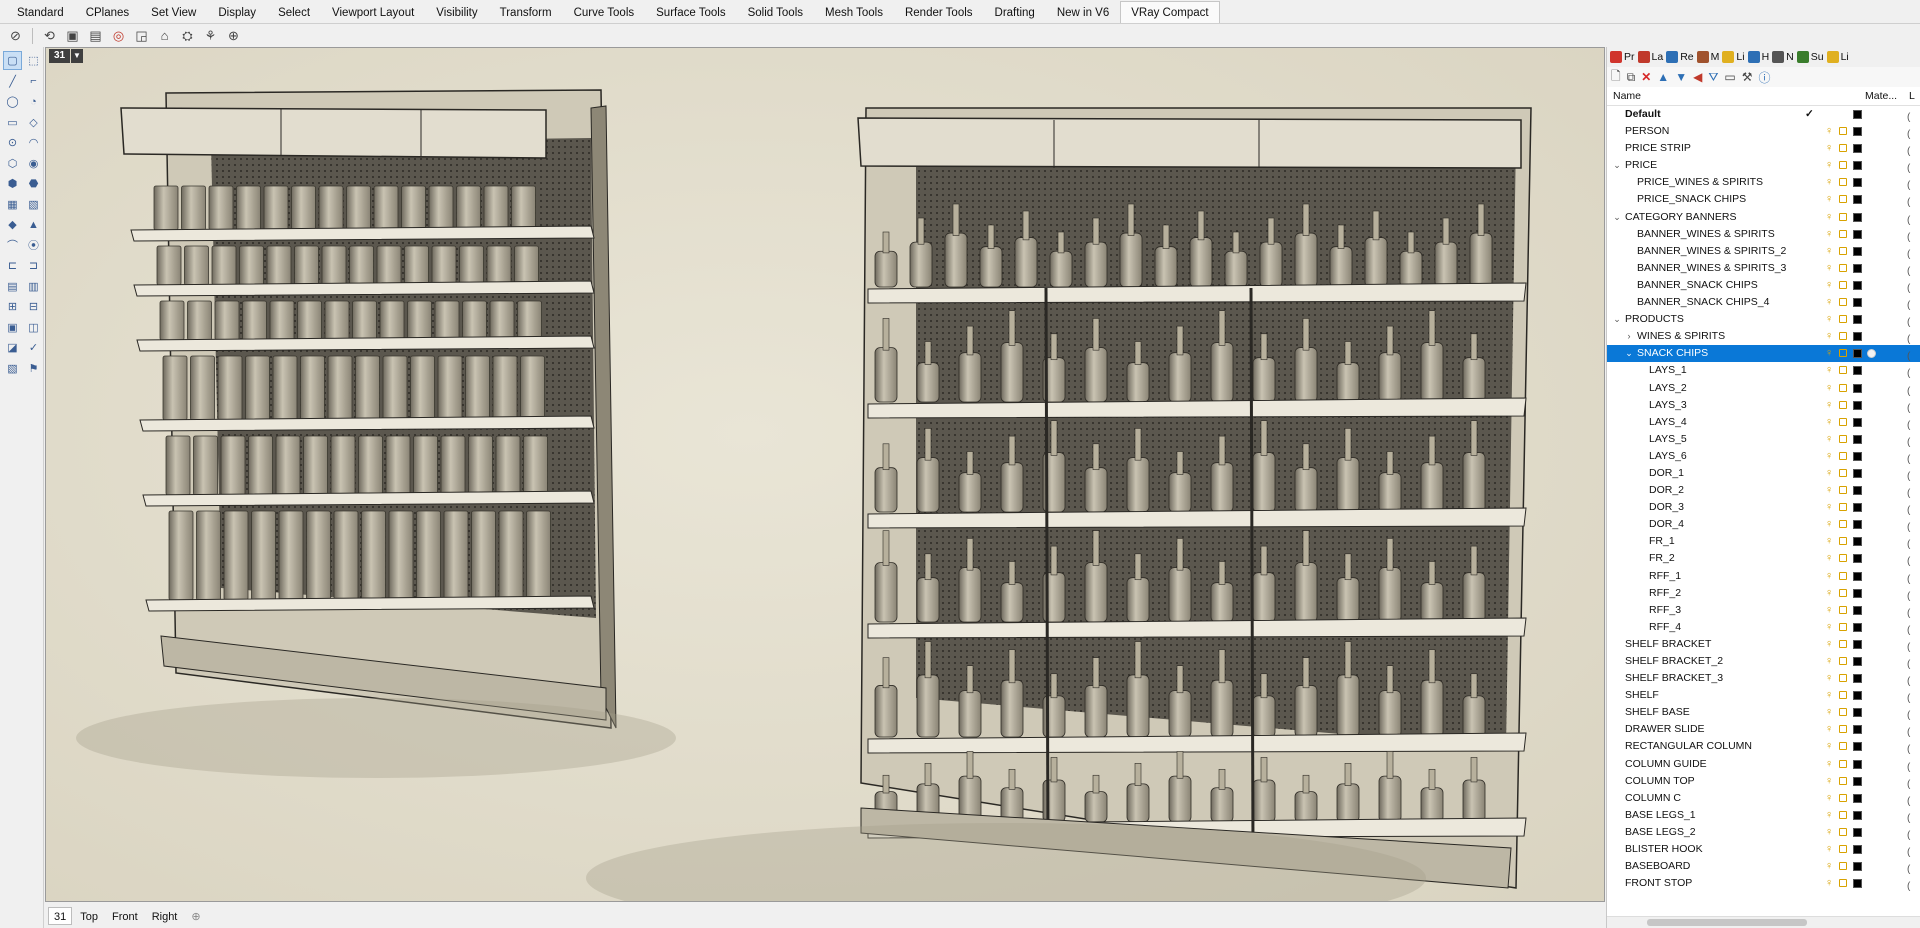 The width and height of the screenshot is (1920, 928). Describe the element at coordinates (12, 245) in the screenshot. I see `fillet-icon: ⌒` at that location.